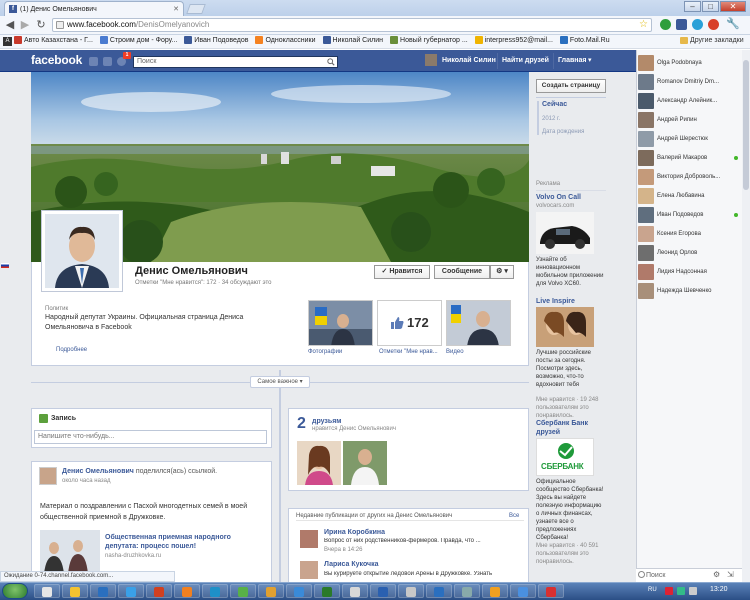  I want to click on composer-tab-post: Запись, so click(63, 418).